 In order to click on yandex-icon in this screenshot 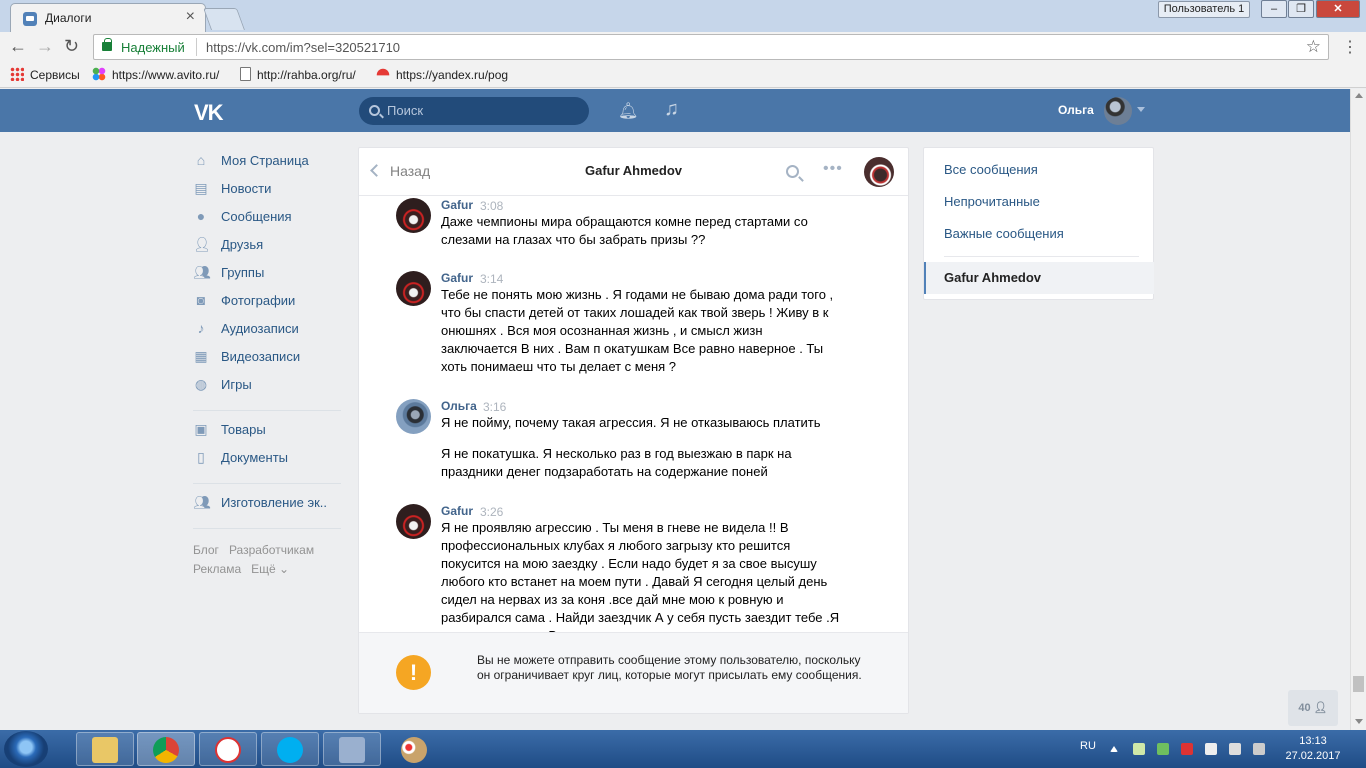, I will do `click(228, 750)`.